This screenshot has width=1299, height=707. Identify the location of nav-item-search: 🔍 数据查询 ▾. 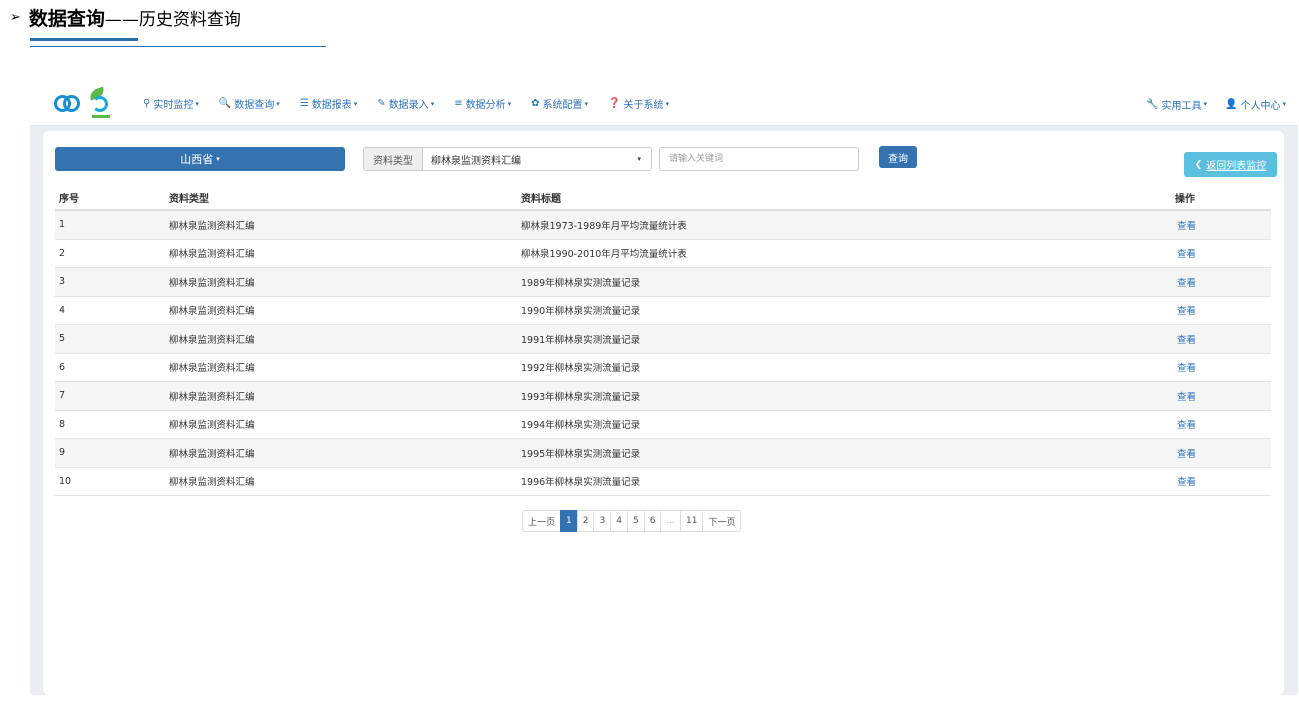
(249, 103).